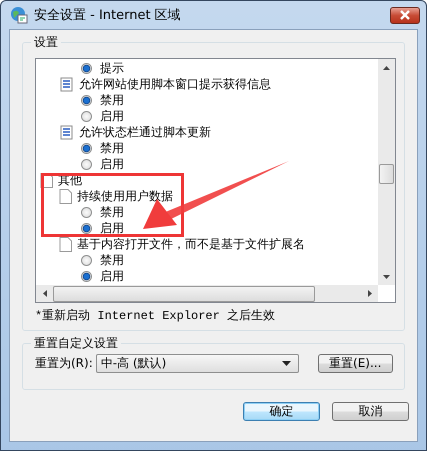 The width and height of the screenshot is (427, 451). What do you see at coordinates (125, 196) in the screenshot?
I see `setting-label: 持续使用用户数据` at bounding box center [125, 196].